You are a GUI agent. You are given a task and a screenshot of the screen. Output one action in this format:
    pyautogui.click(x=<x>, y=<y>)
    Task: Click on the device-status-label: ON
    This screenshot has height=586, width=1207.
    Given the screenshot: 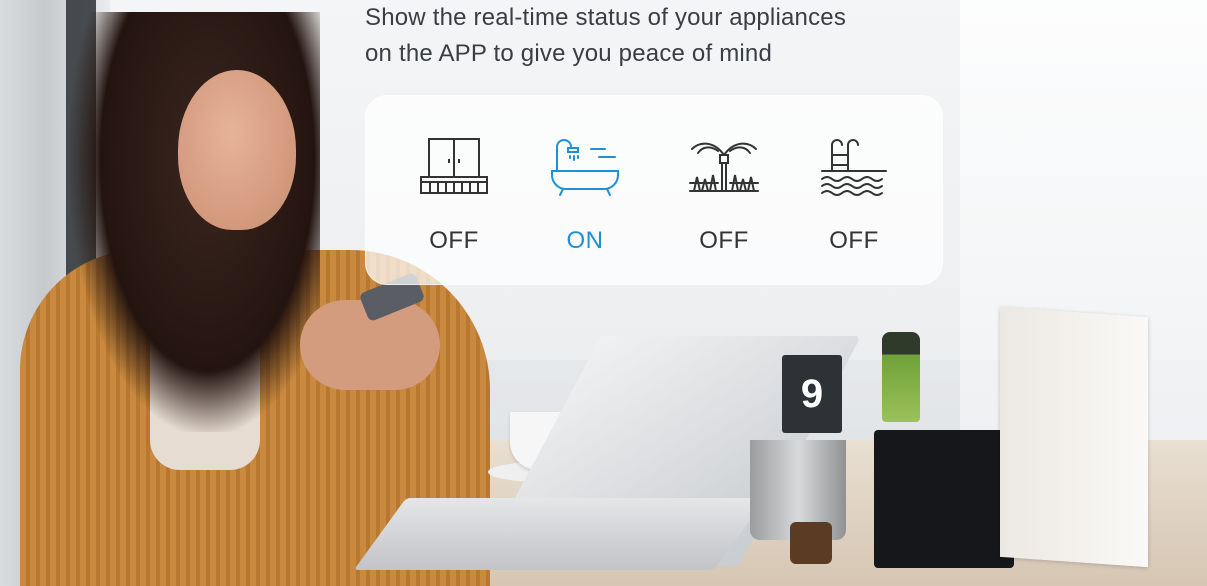 What is the action you would take?
    pyautogui.click(x=585, y=240)
    